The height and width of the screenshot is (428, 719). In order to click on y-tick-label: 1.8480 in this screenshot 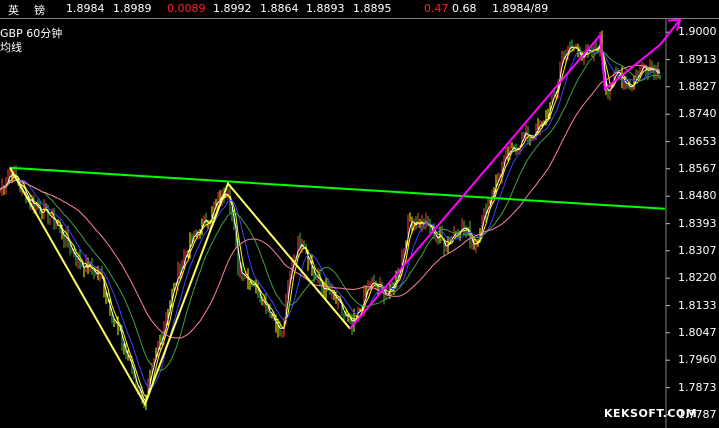, I will do `click(697, 196)`.